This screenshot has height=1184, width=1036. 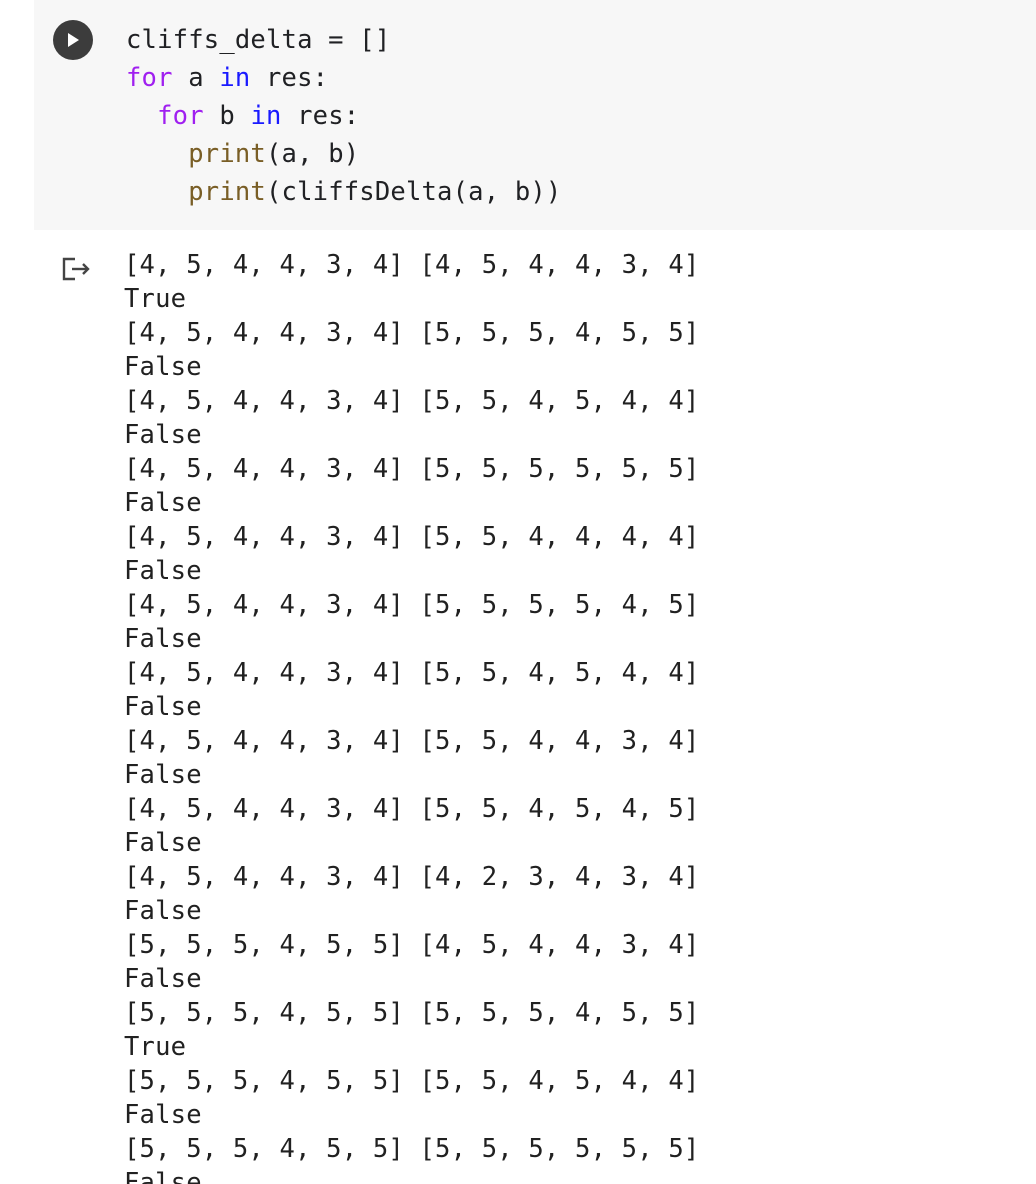 What do you see at coordinates (77, 269) in the screenshot?
I see `output-redirect-icon` at bounding box center [77, 269].